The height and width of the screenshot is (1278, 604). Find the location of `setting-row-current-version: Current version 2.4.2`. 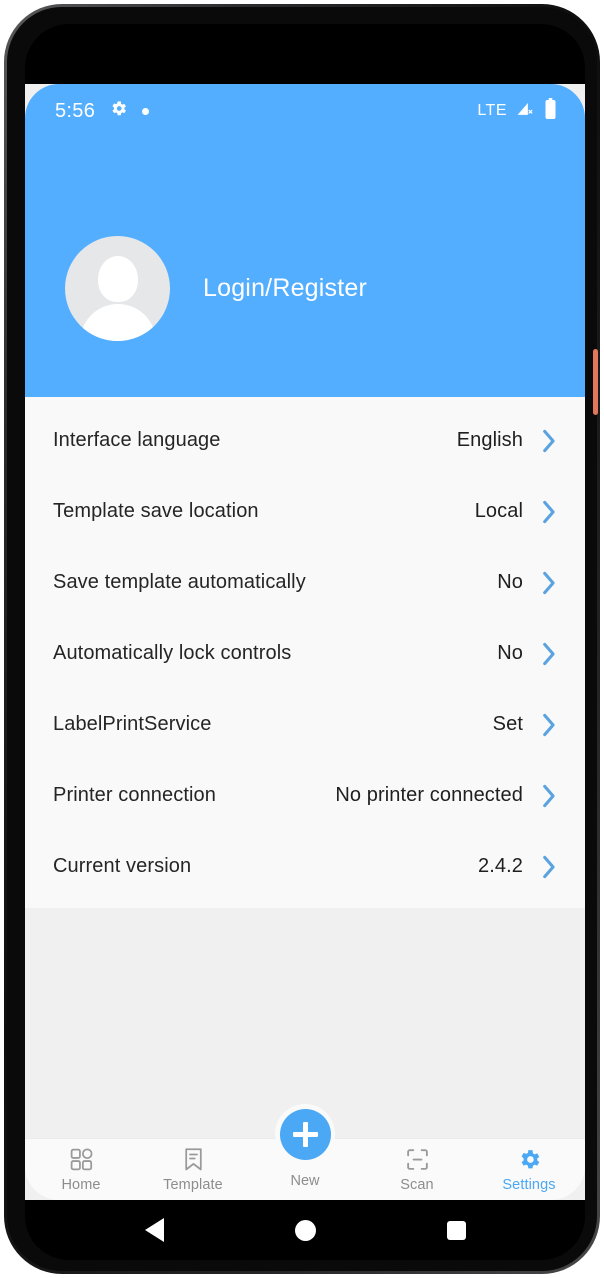

setting-row-current-version: Current version 2.4.2 is located at coordinates (305, 866).